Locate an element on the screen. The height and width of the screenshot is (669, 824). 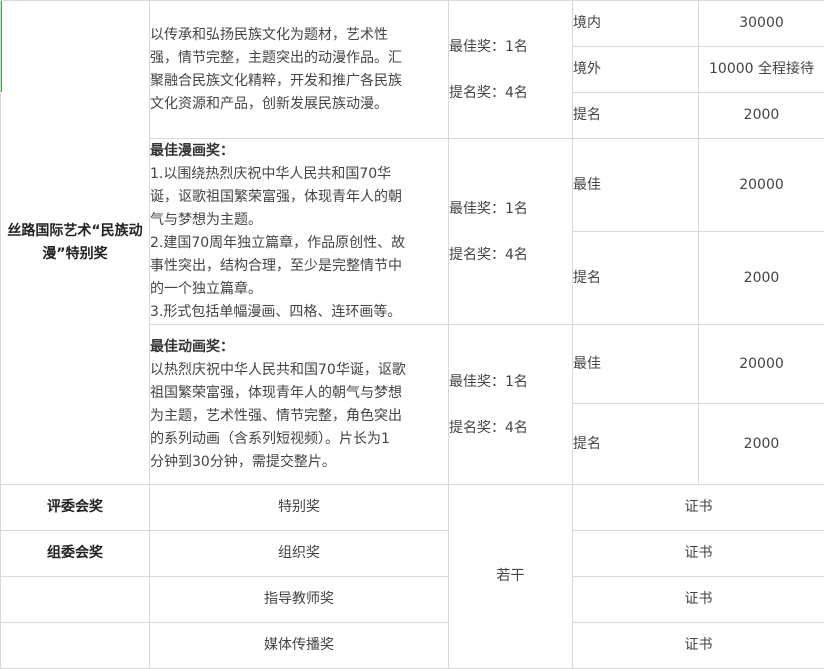
prize-label: 境内 is located at coordinates (635, 23).